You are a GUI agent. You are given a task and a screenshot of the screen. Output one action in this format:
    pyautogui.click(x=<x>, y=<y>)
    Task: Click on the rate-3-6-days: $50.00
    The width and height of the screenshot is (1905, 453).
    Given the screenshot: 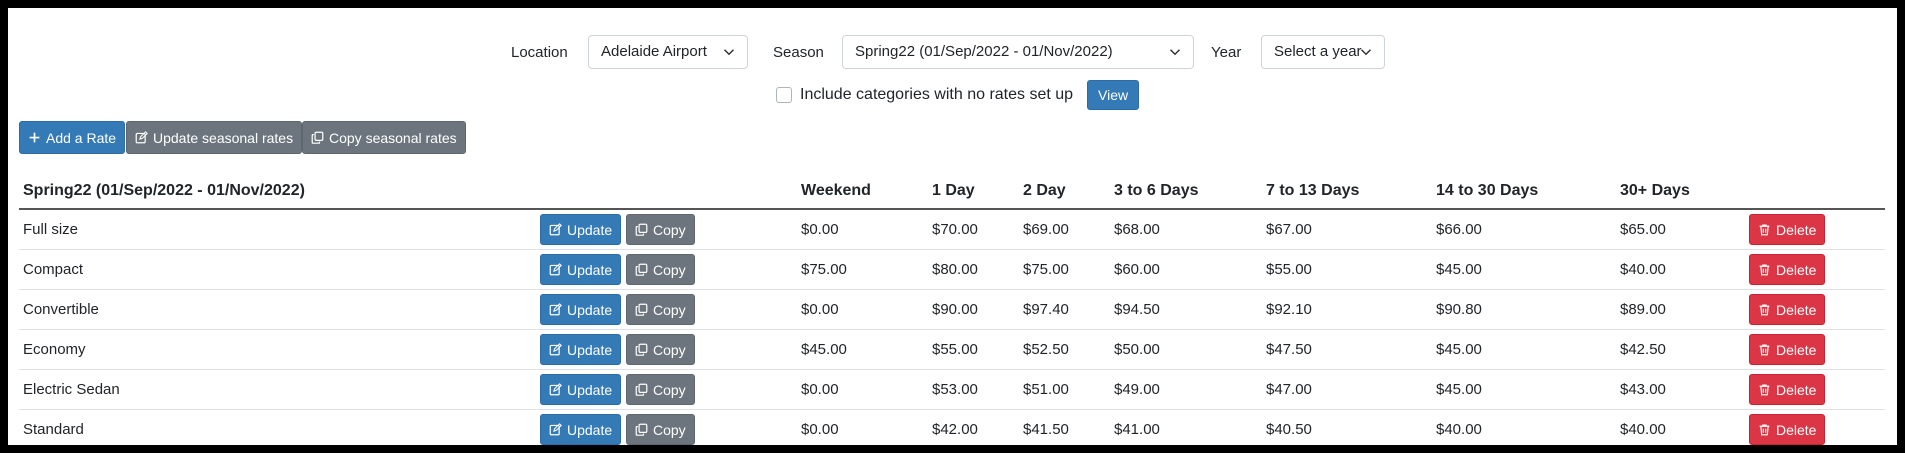 What is the action you would take?
    pyautogui.click(x=1137, y=349)
    